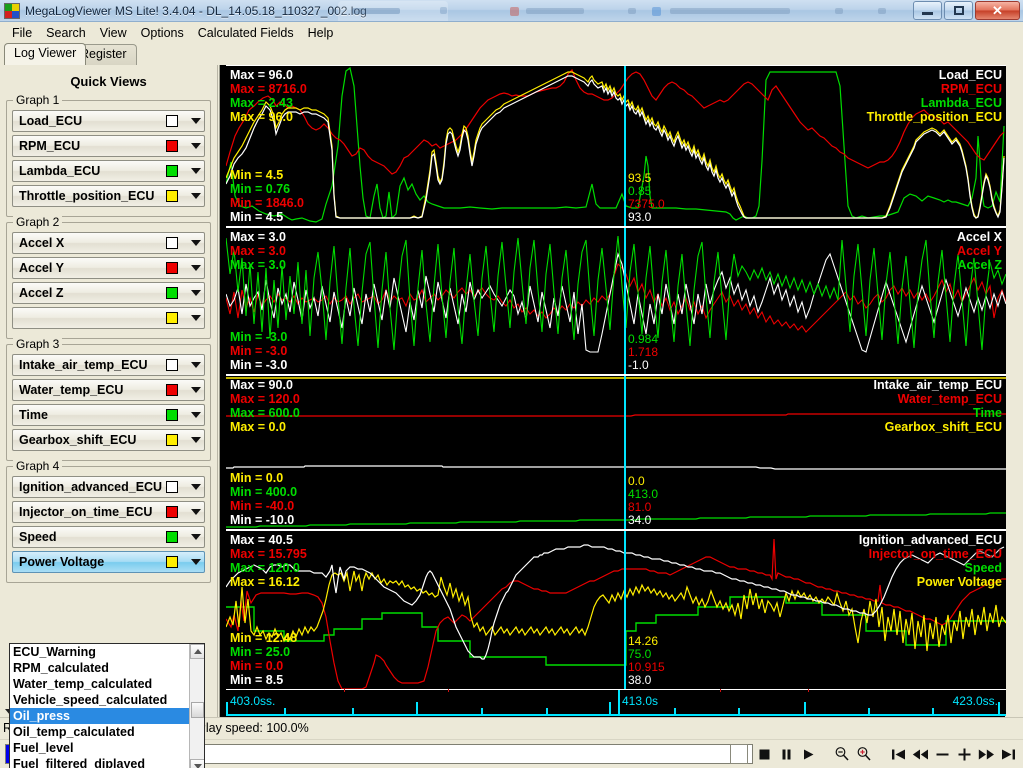  I want to click on graph-2-group: Graph 2 Accel X Accel Y Accel Z, so click(108, 277).